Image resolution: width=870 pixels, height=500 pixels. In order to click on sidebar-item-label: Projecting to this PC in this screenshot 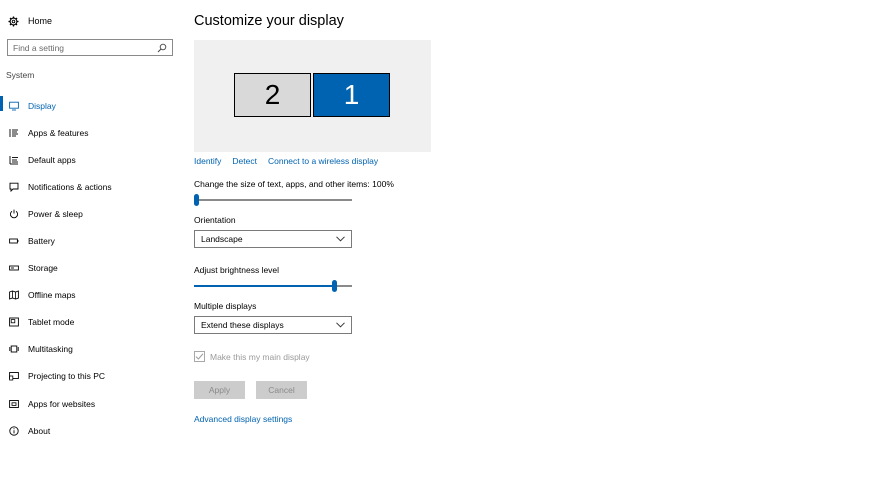, I will do `click(67, 376)`.